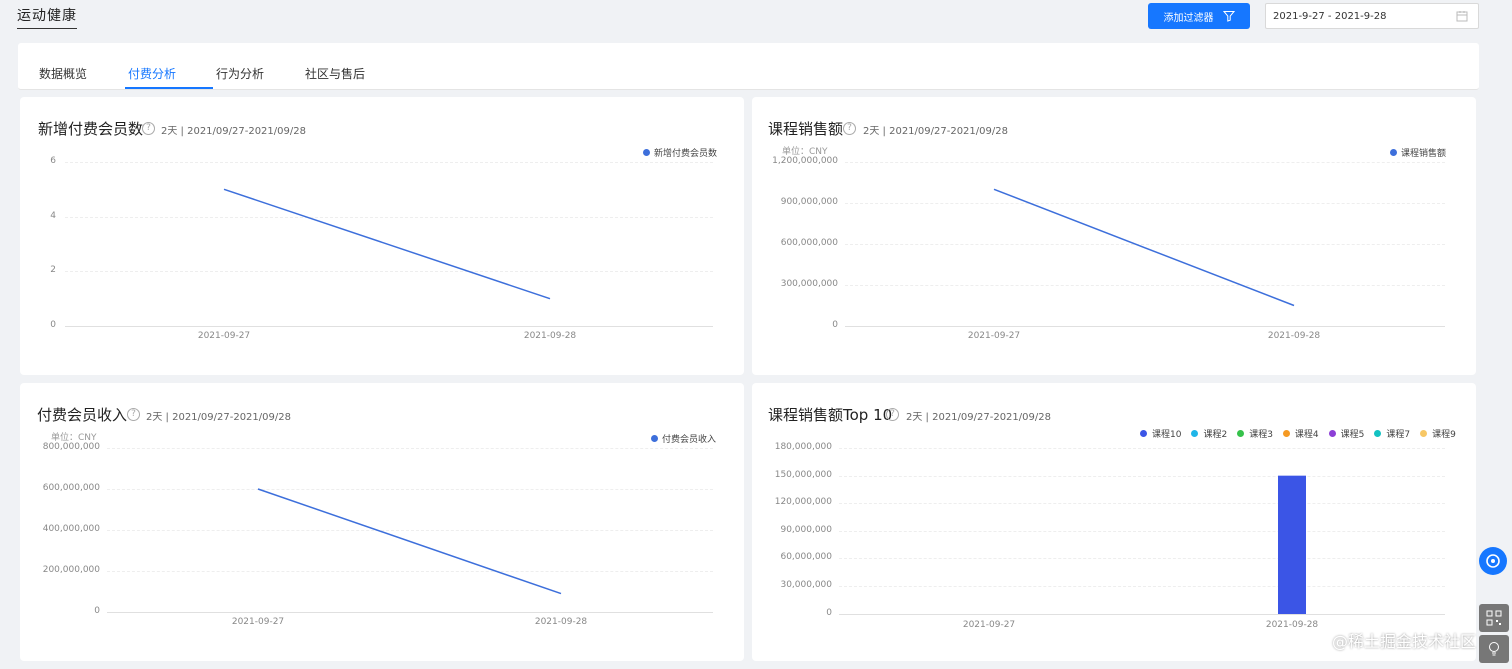  I want to click on active-tab-indicator, so click(169, 88).